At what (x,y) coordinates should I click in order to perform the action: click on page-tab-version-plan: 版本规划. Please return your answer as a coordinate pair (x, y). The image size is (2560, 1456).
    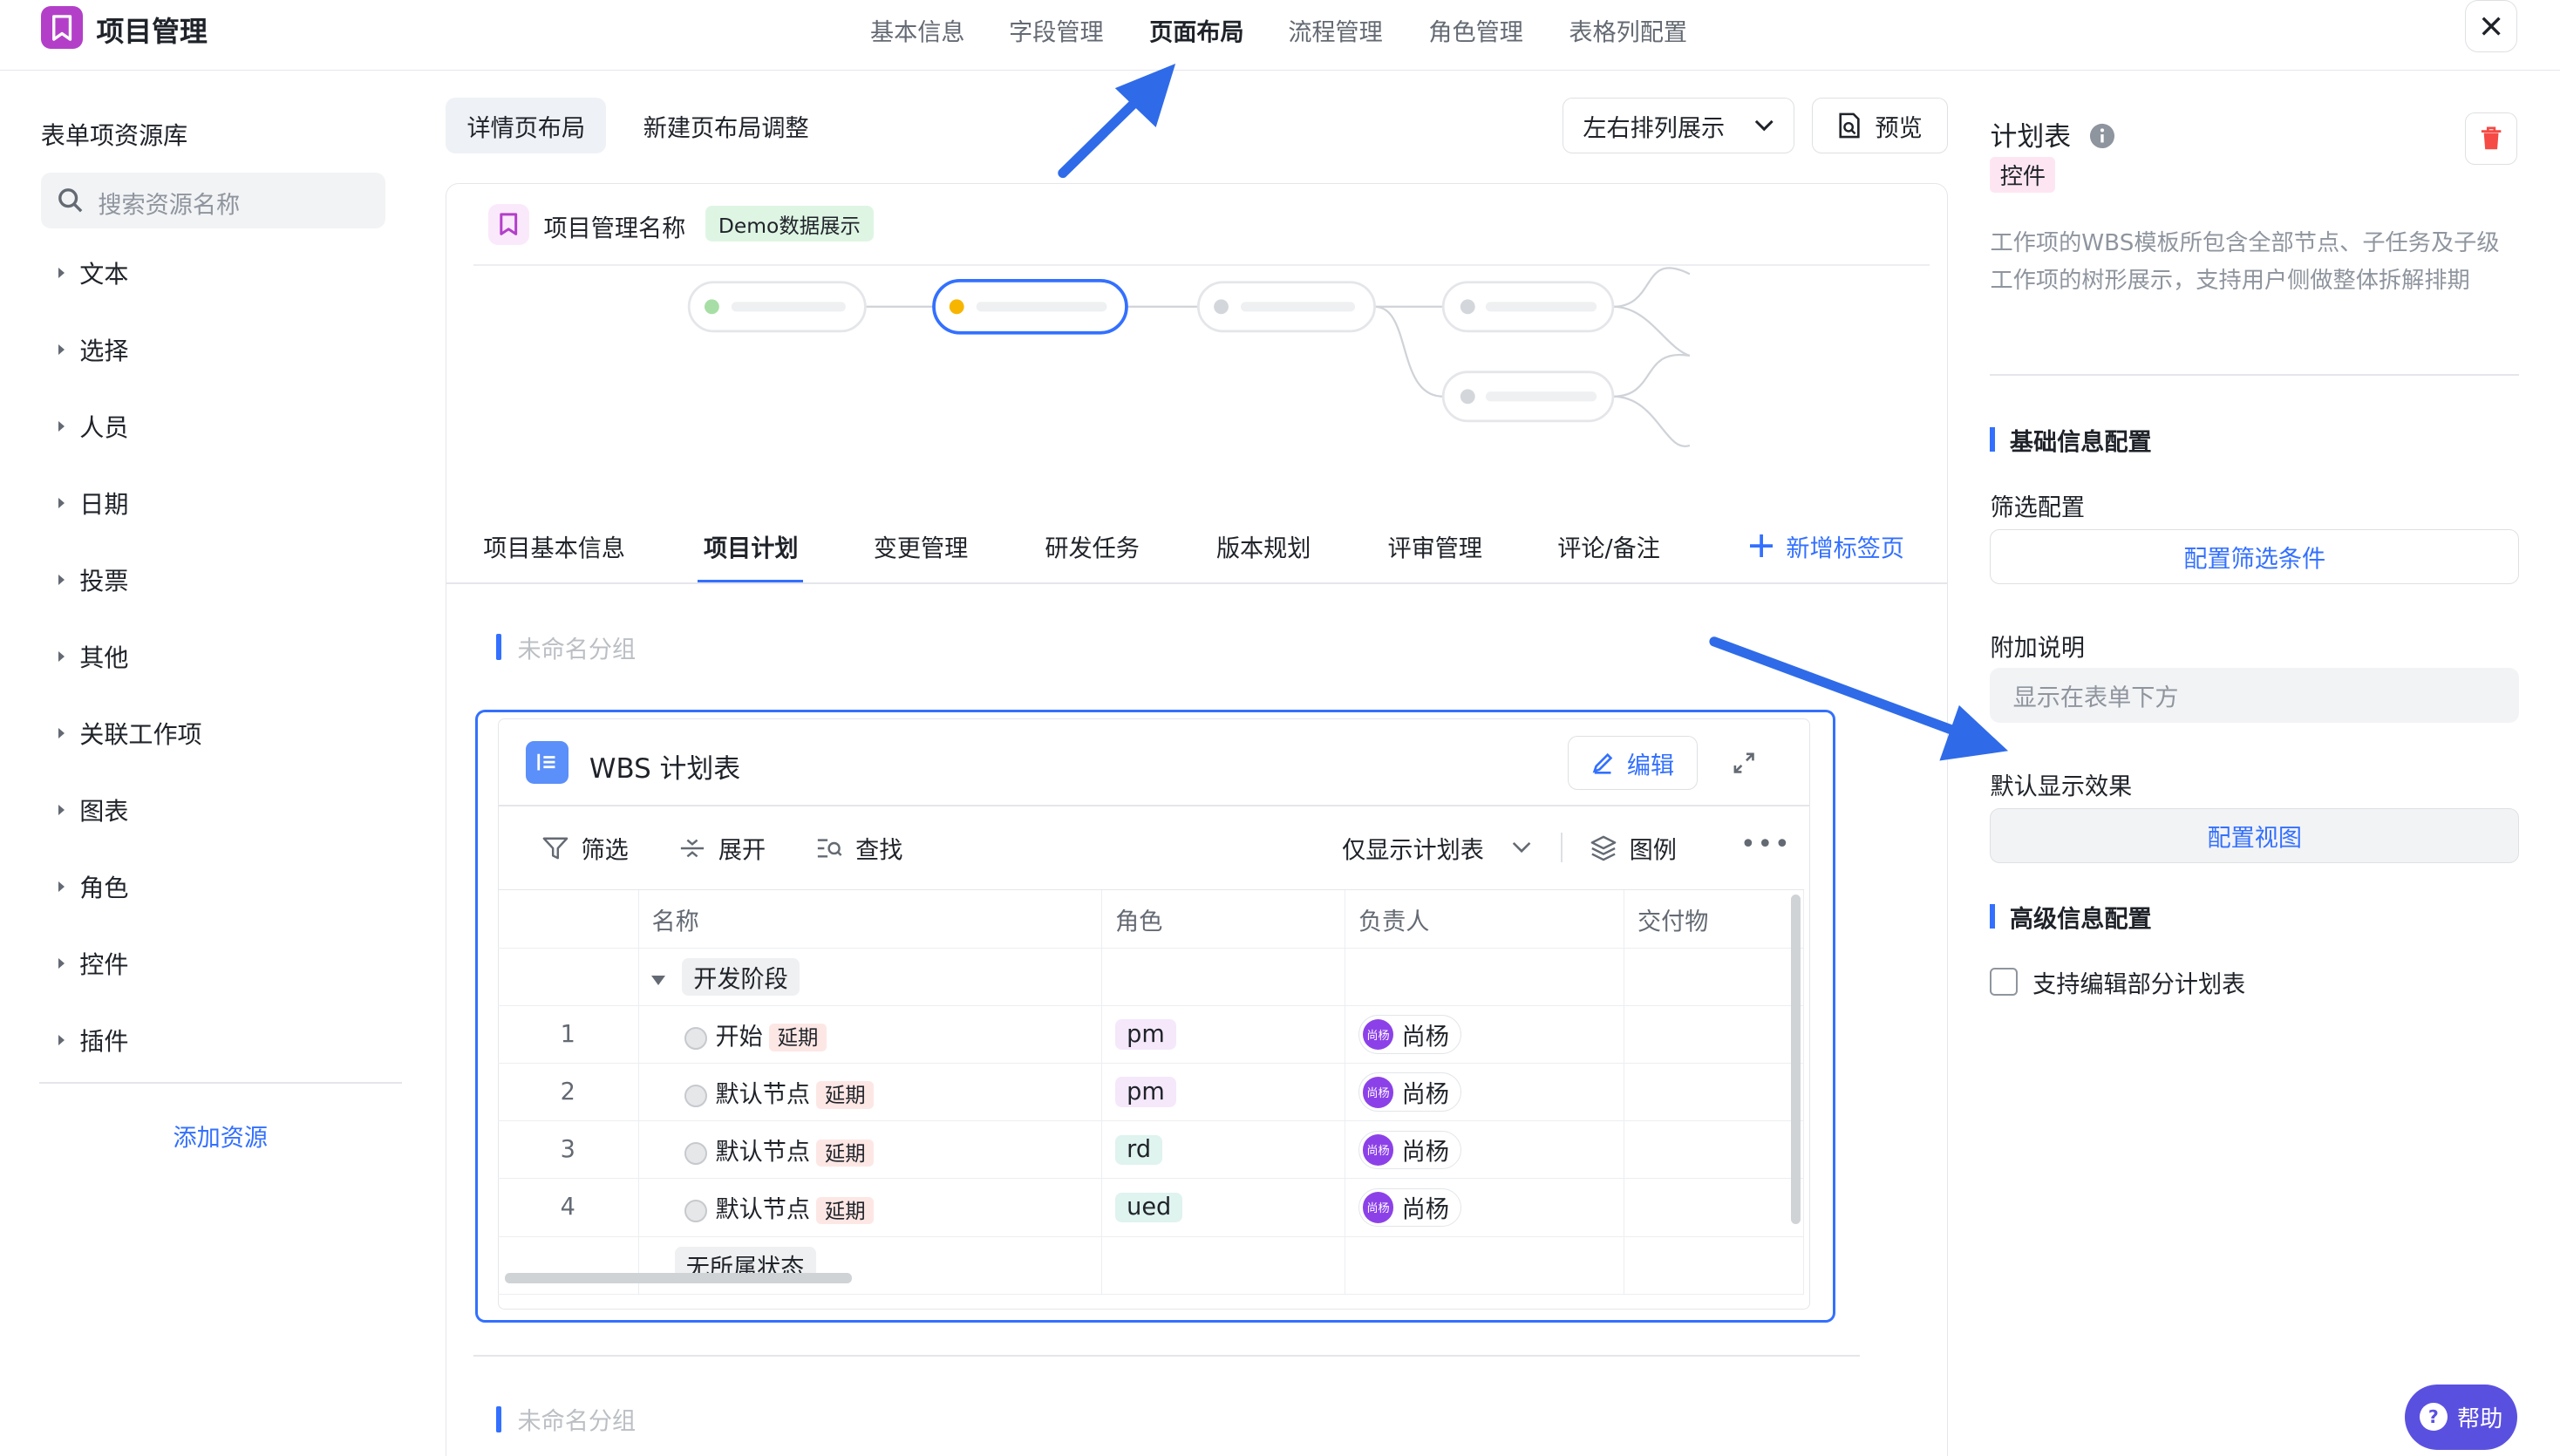
    Looking at the image, I should click on (1264, 546).